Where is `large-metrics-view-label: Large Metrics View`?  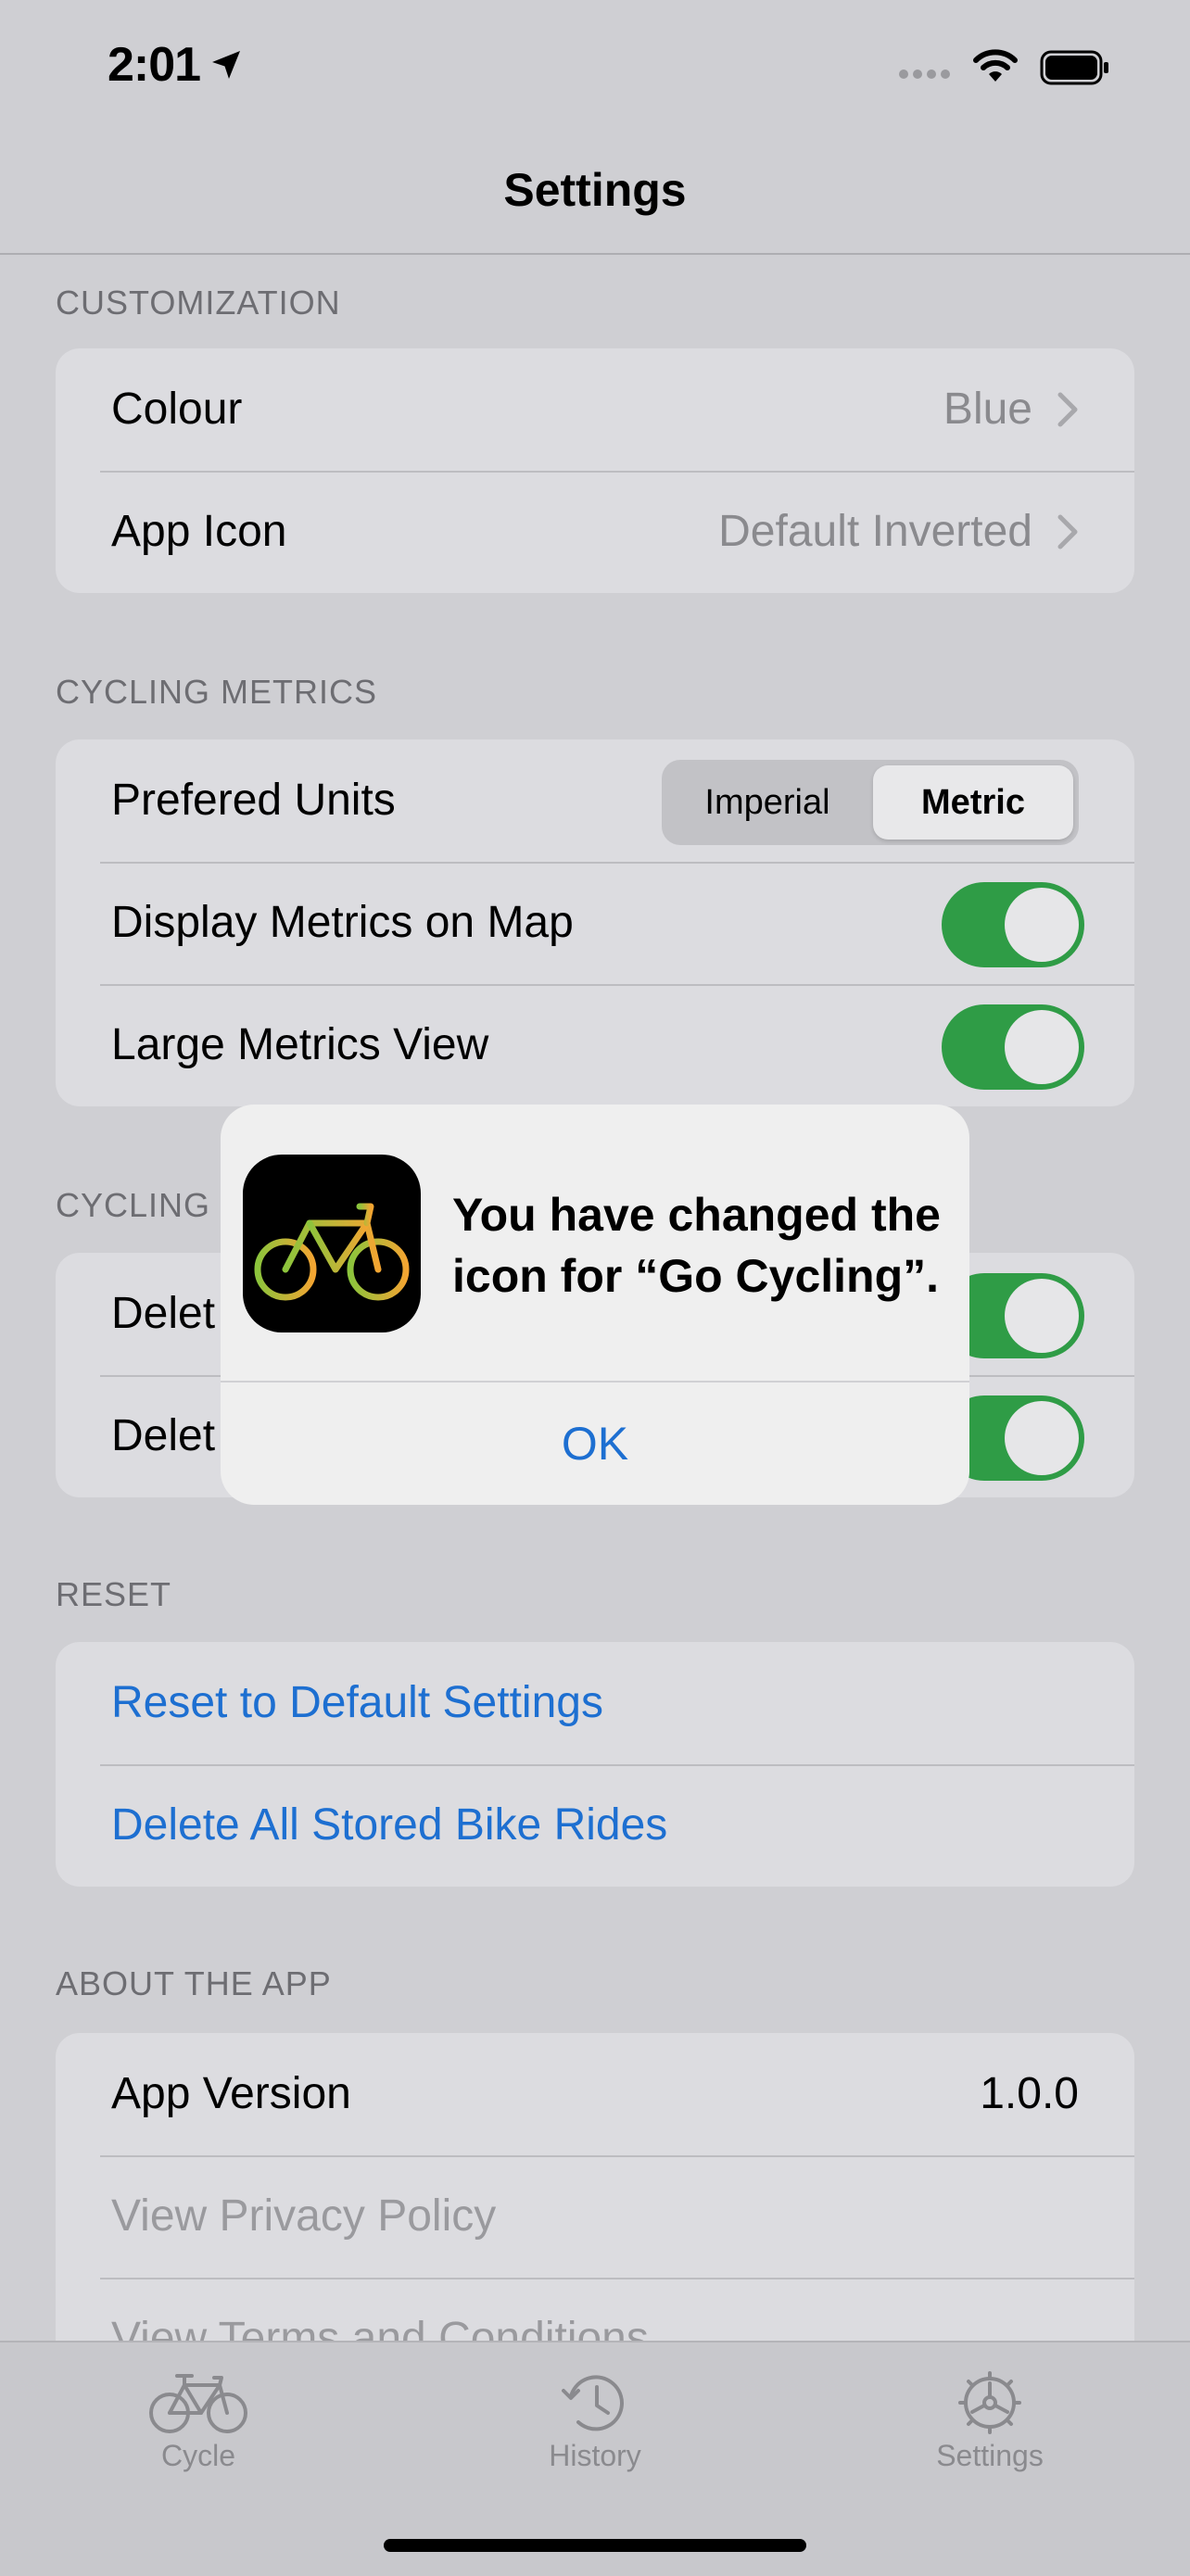
large-metrics-view-label: Large Metrics View is located at coordinates (300, 1044).